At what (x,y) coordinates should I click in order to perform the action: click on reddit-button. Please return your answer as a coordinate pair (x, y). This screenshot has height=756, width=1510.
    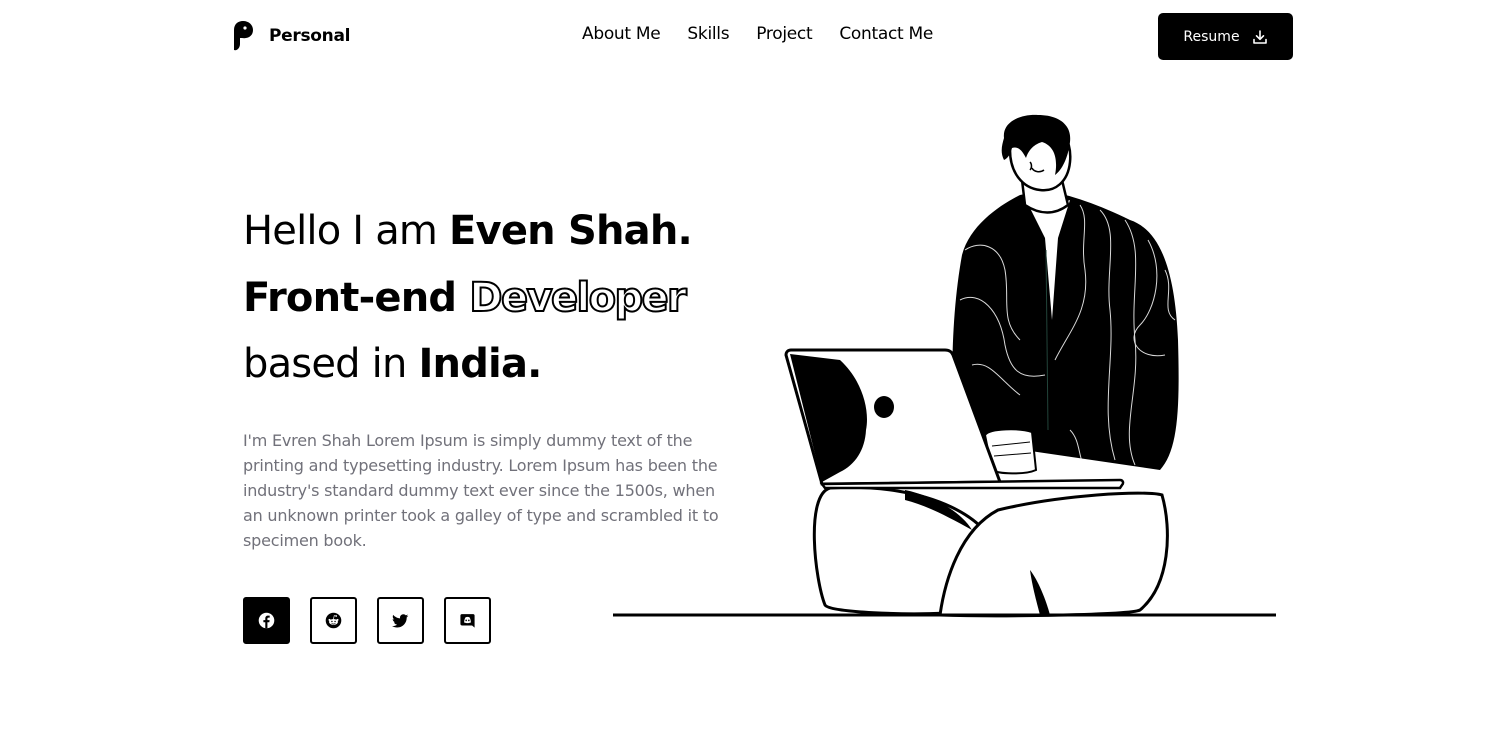
    Looking at the image, I should click on (333, 620).